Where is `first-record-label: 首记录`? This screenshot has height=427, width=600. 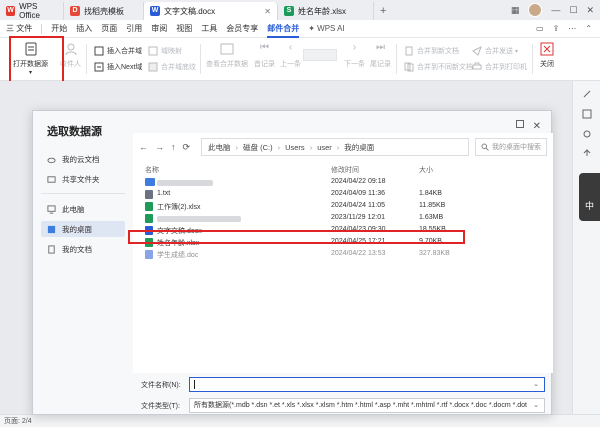
first-record-label: 首记录 is located at coordinates (264, 64).